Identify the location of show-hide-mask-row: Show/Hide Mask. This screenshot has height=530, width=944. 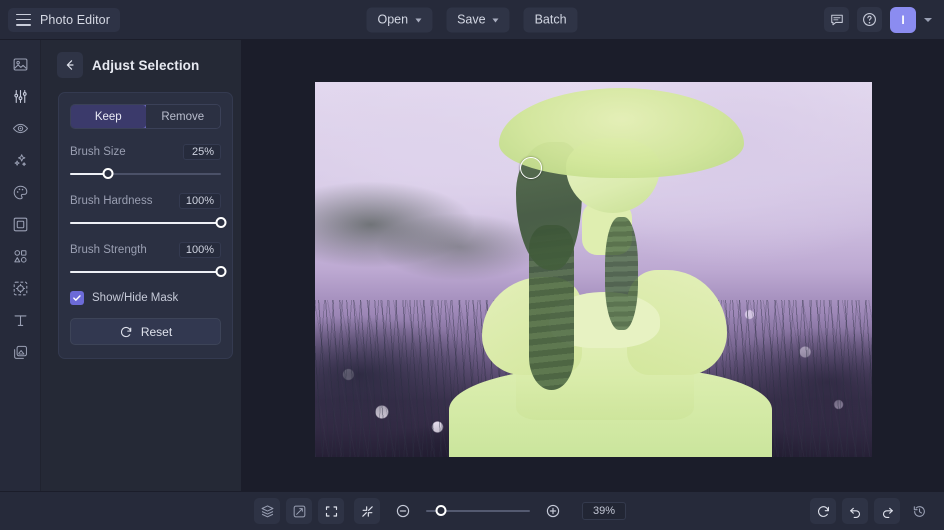
(145, 298).